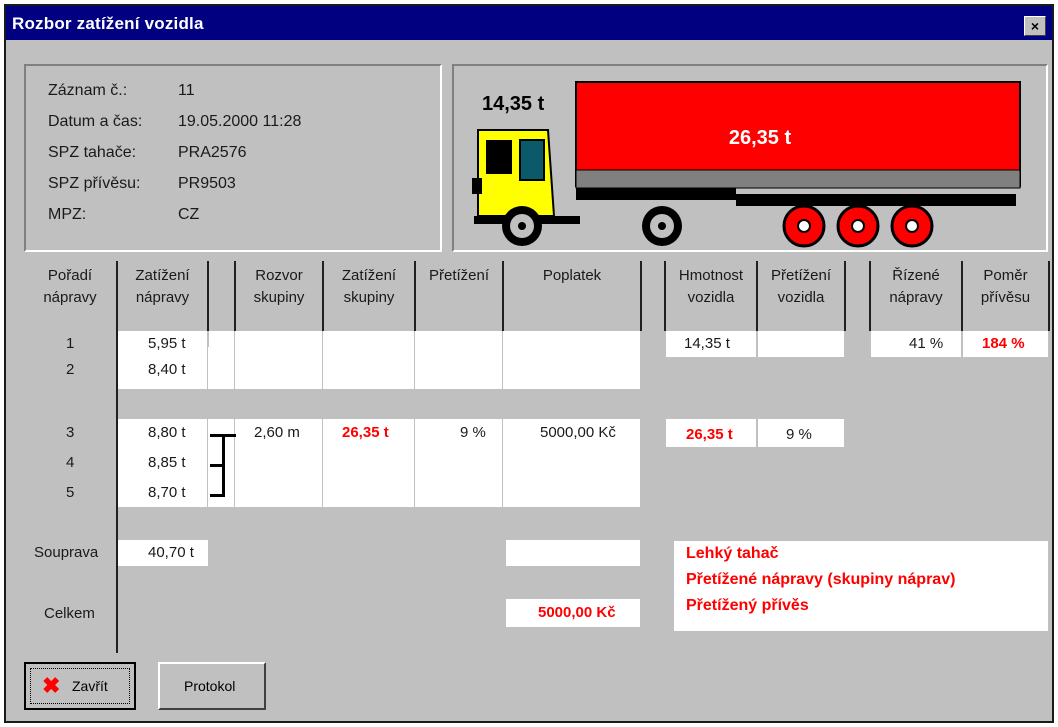 The height and width of the screenshot is (727, 1058). What do you see at coordinates (70, 286) in the screenshot?
I see `header-axle-order: Pořadí nápravy` at bounding box center [70, 286].